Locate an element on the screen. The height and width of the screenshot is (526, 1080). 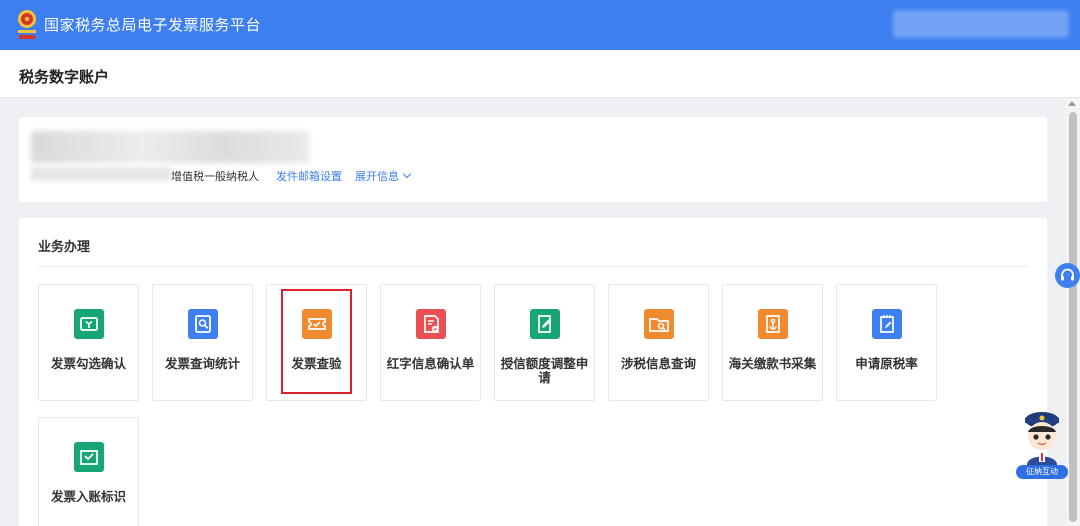
taxpayer-id-blurred is located at coordinates (101, 174).